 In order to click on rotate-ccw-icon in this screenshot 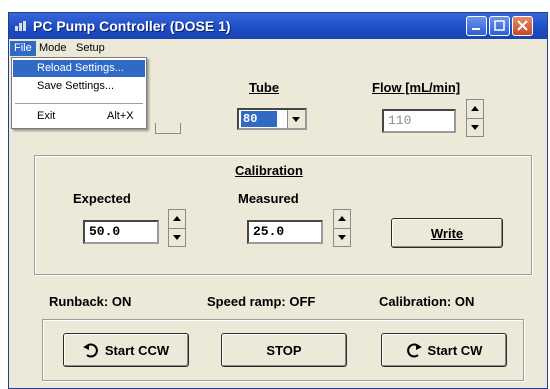, I will do `click(90, 350)`.